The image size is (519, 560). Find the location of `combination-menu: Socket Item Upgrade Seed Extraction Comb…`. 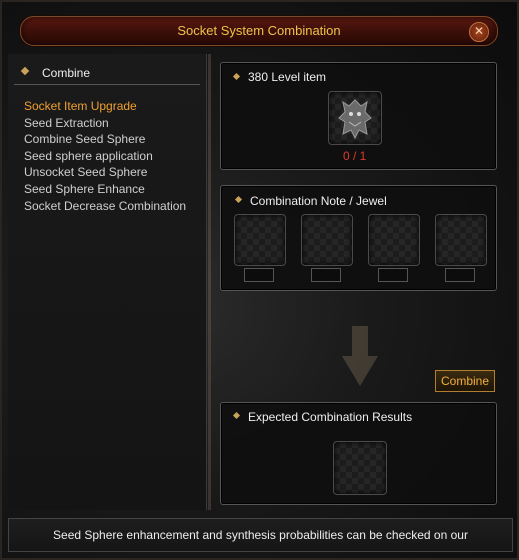

combination-menu: Socket Item Upgrade Seed Extraction Comb… is located at coordinates (105, 156).